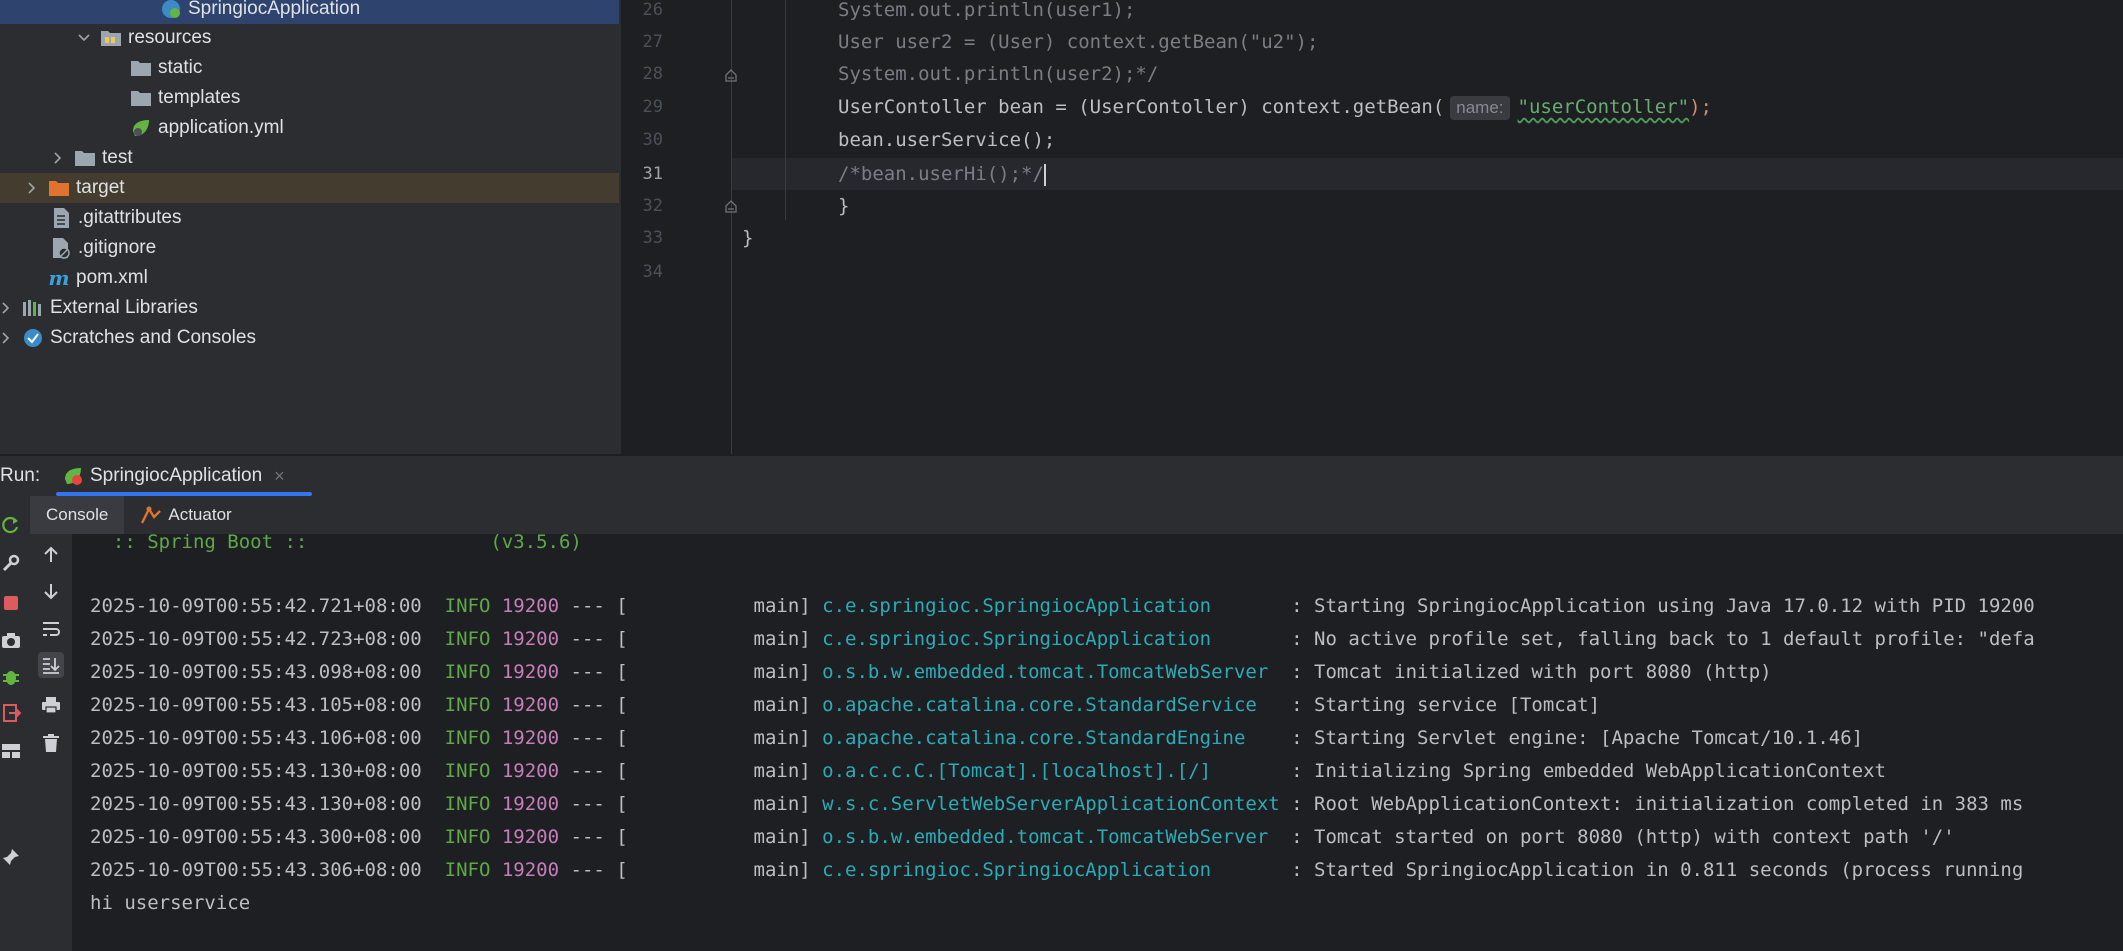 This screenshot has height=951, width=2123. I want to click on tree-item-label: SpringiocApplication, so click(274, 9).